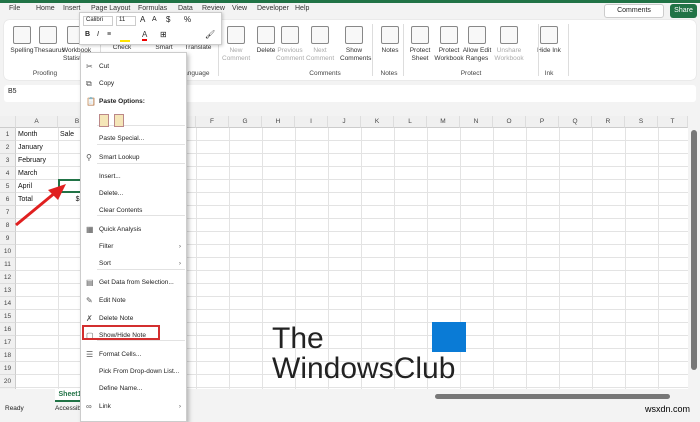 The image size is (700, 422). Describe the element at coordinates (37, 122) in the screenshot. I see `column-header-A: A` at that location.